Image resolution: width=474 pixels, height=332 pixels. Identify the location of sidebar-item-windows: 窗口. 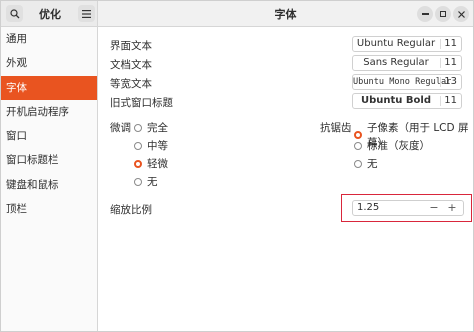
(49, 136).